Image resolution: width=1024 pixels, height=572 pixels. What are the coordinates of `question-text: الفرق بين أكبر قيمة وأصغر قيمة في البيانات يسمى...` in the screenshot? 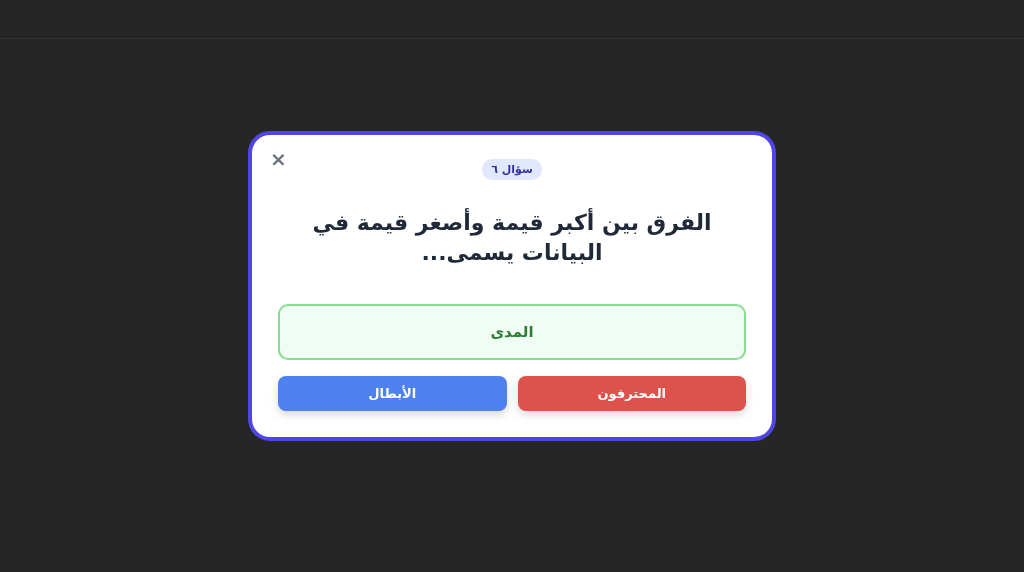 It's located at (512, 237).